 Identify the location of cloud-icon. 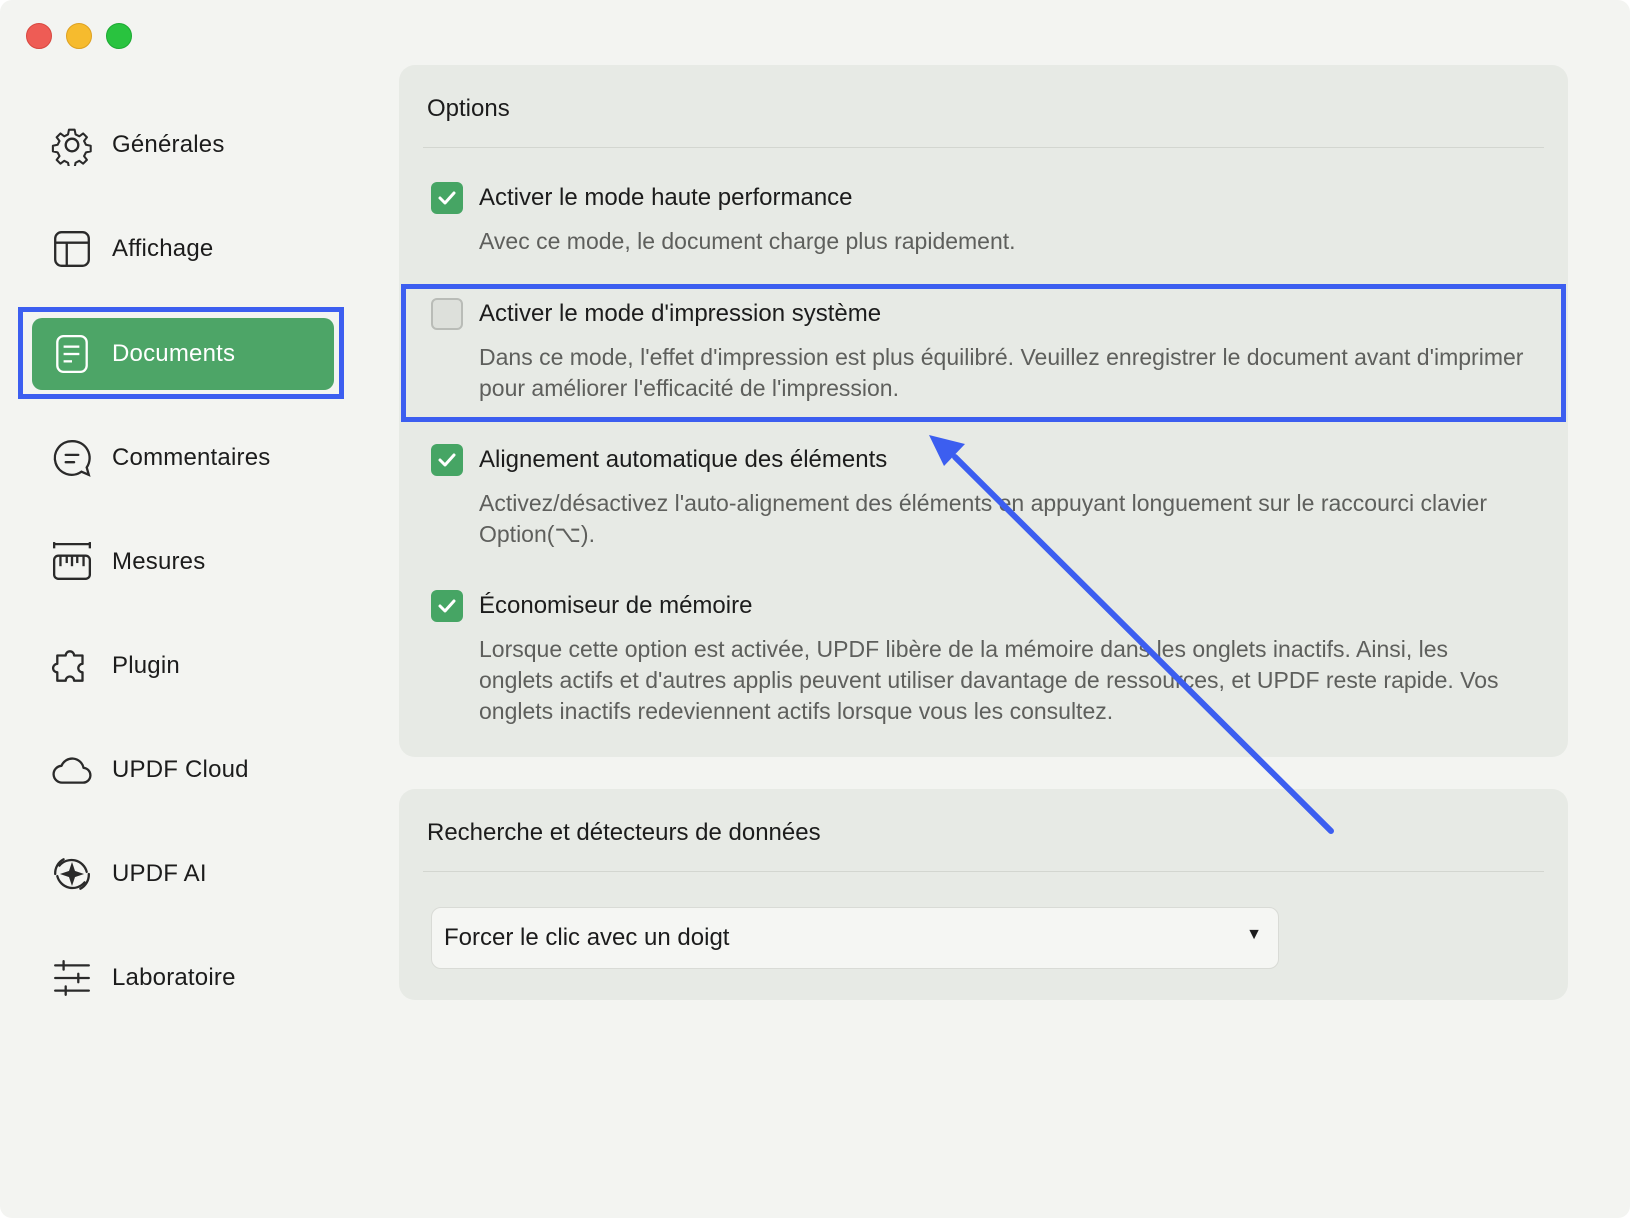
(72, 770).